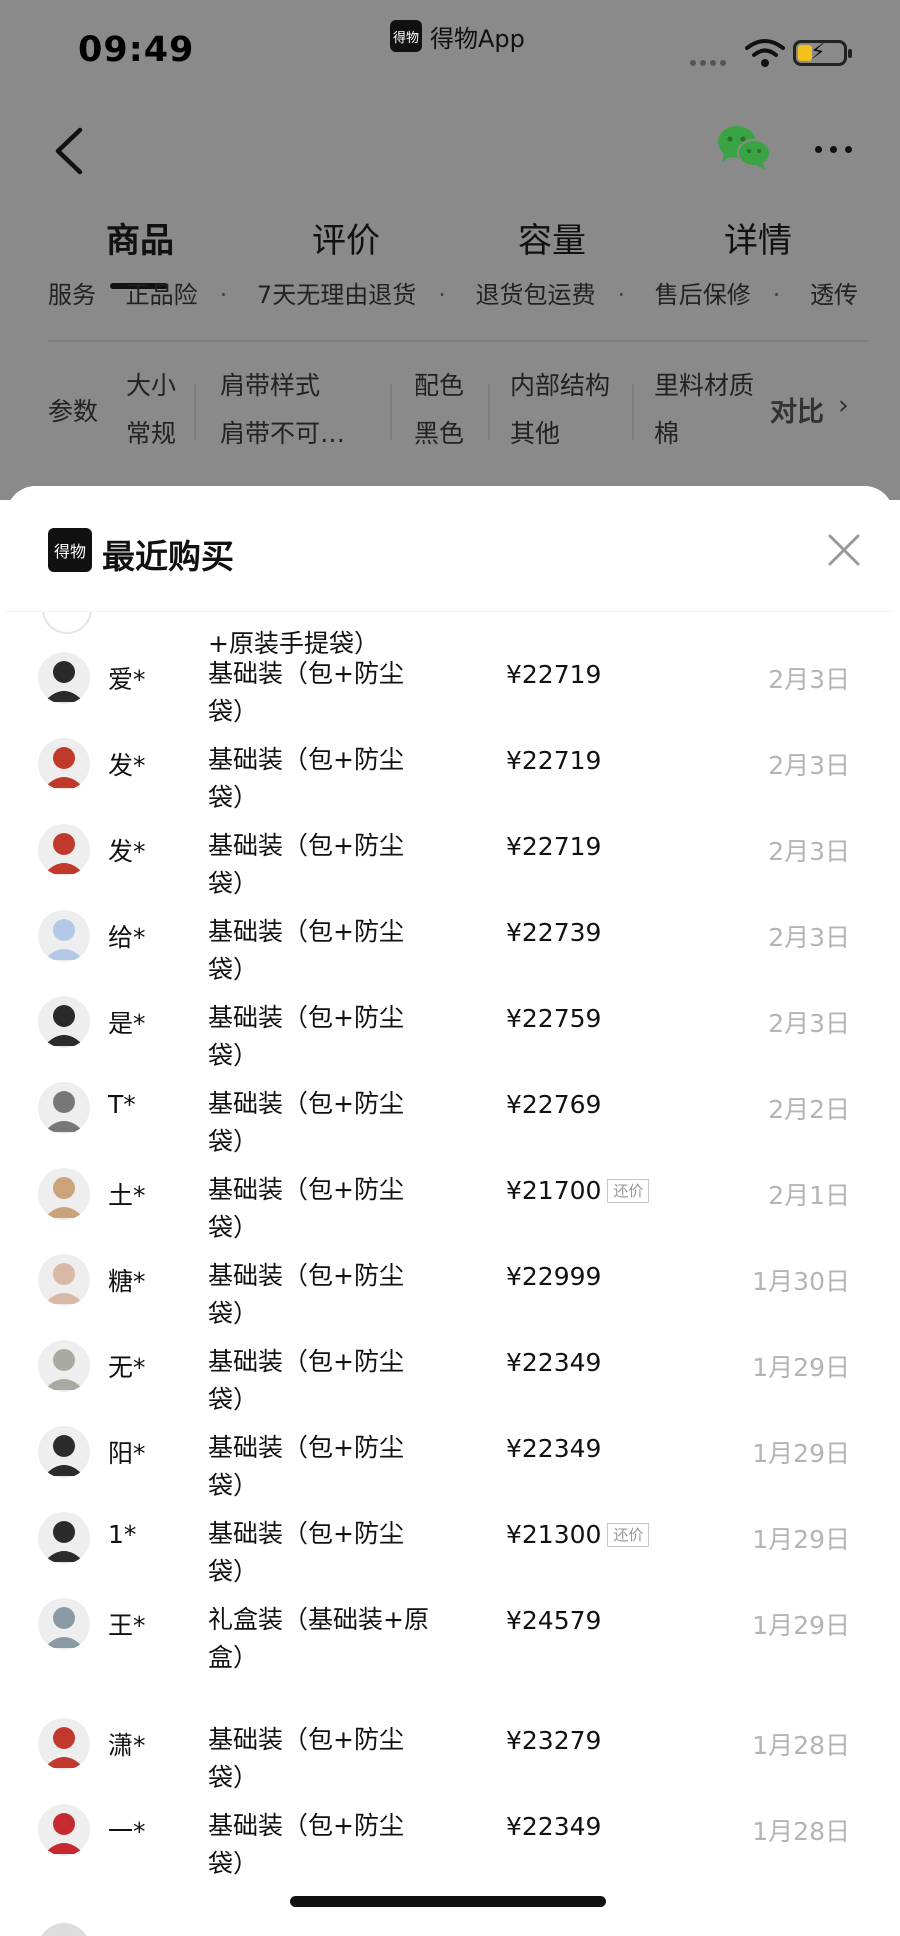 The height and width of the screenshot is (1936, 900). I want to click on status-bar: 09:49 得物 得物App ⚡, so click(450, 50).